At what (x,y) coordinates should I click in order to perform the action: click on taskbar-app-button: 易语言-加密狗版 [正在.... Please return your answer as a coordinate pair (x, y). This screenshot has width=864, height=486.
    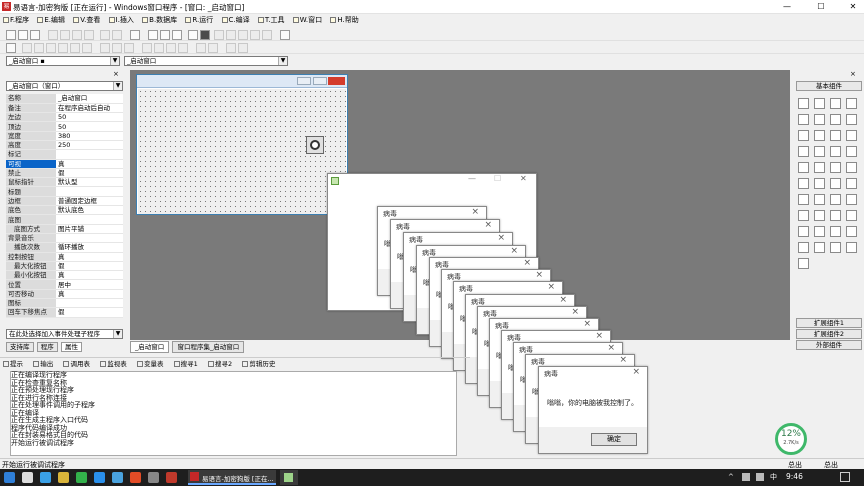
    Looking at the image, I should click on (232, 477).